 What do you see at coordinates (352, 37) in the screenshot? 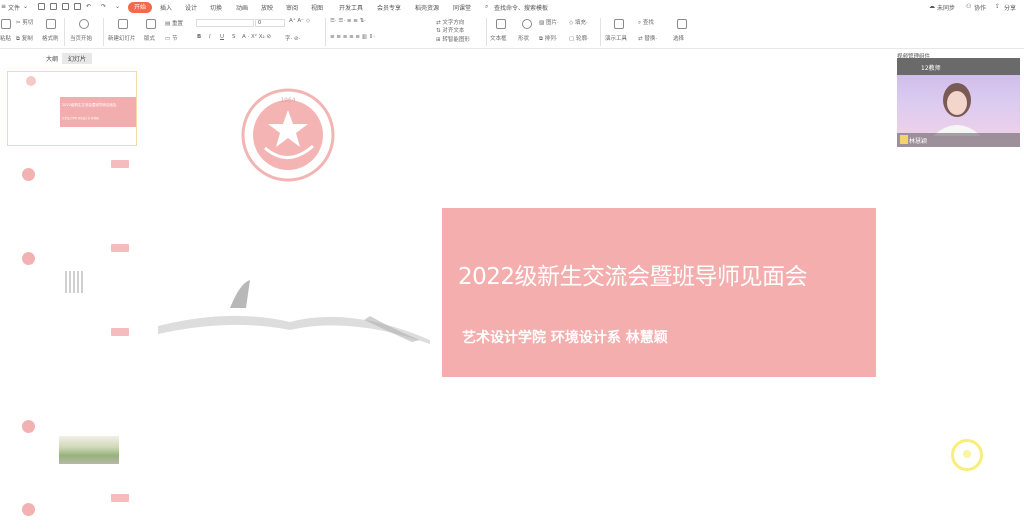
I see `paragraph-align-buttons: ≡ ≡ ≡ ≡ ≡ ▥ ⇕·` at bounding box center [352, 37].